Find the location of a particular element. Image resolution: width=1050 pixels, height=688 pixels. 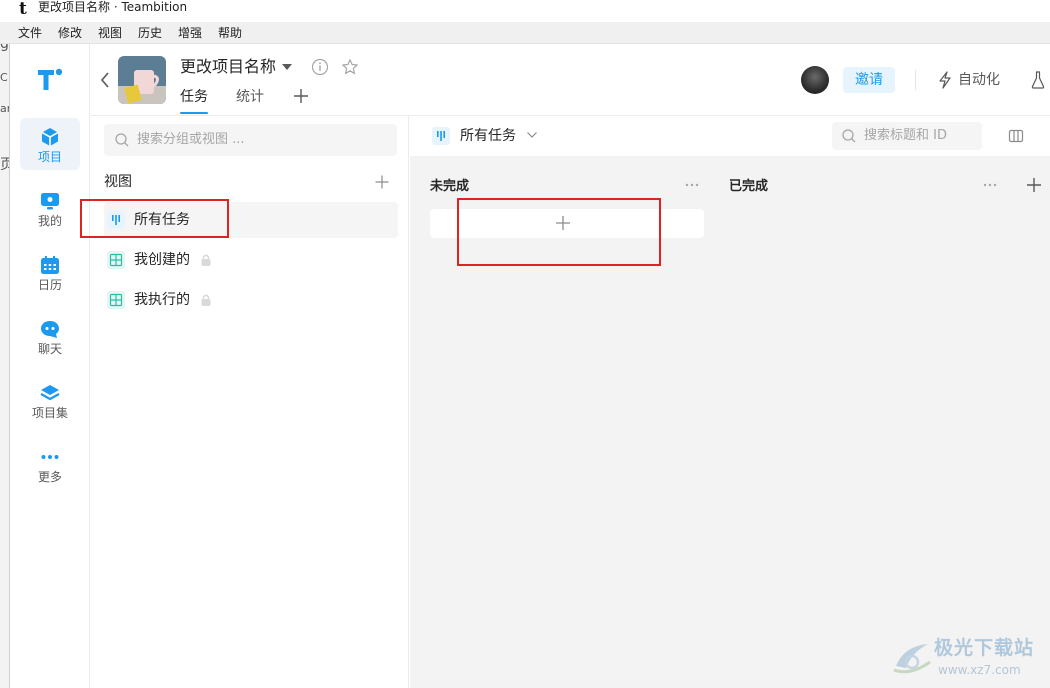

monitor-icon is located at coordinates (50, 201).